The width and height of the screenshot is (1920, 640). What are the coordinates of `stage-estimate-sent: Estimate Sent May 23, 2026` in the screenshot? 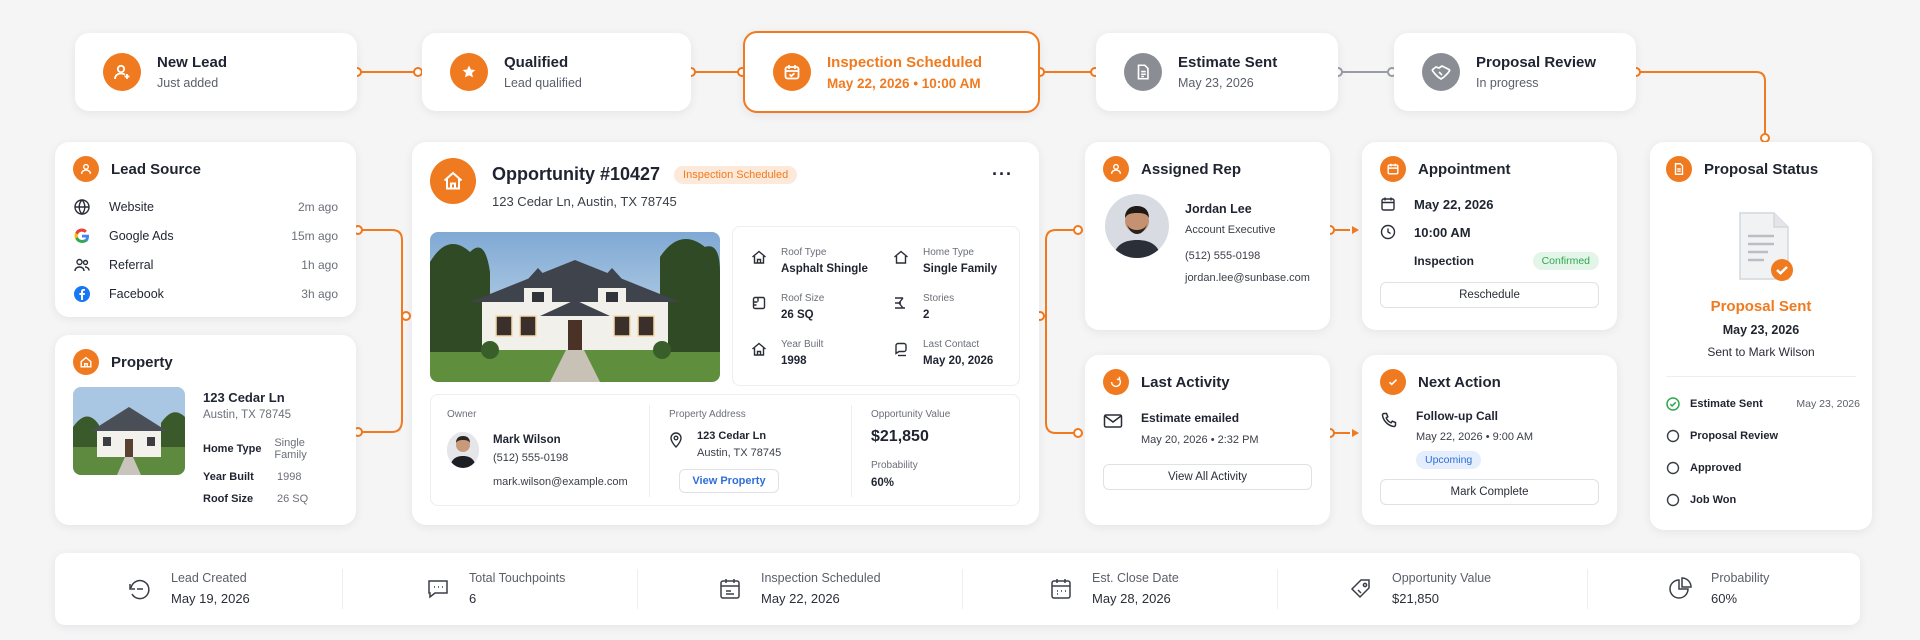 It's located at (1217, 72).